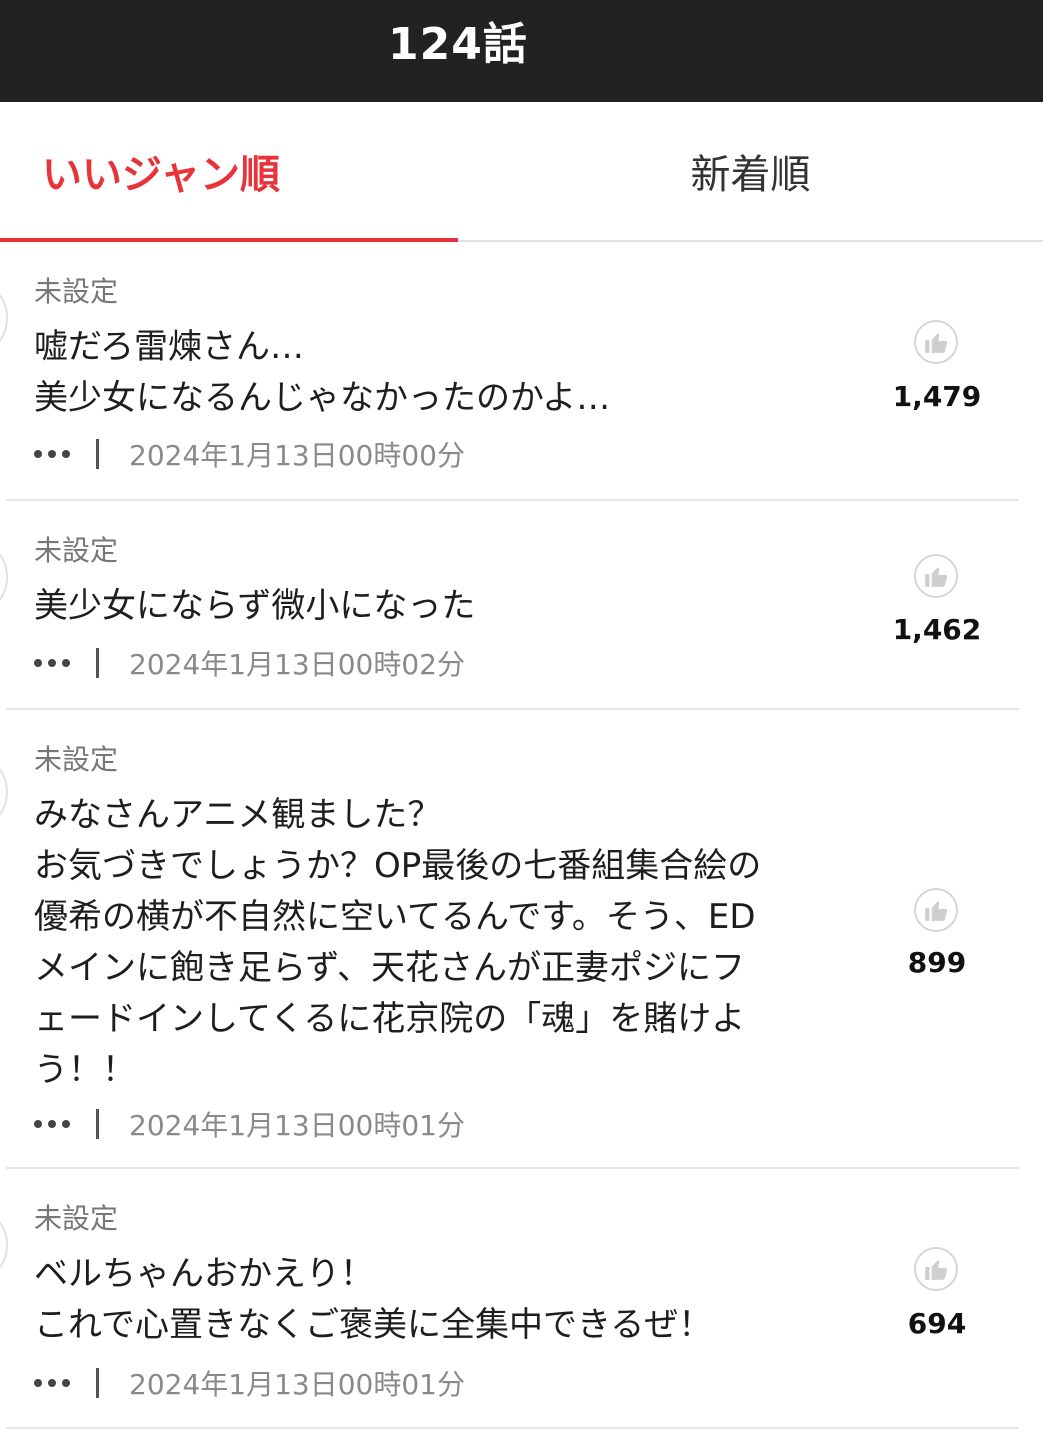 This screenshot has height=1434, width=1043. What do you see at coordinates (750, 175) in the screenshot?
I see `tab-label: 新着順` at bounding box center [750, 175].